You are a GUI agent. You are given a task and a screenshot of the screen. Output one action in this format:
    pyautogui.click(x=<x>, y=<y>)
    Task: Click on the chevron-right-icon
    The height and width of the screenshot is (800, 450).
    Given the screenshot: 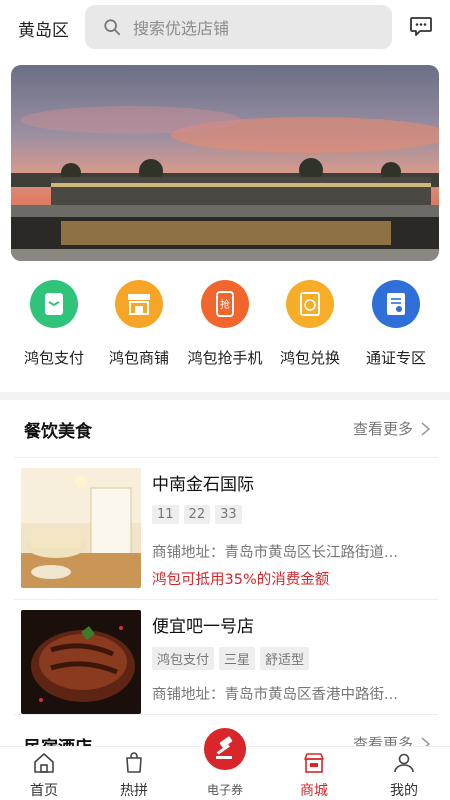 What is the action you would take?
    pyautogui.click(x=425, y=428)
    